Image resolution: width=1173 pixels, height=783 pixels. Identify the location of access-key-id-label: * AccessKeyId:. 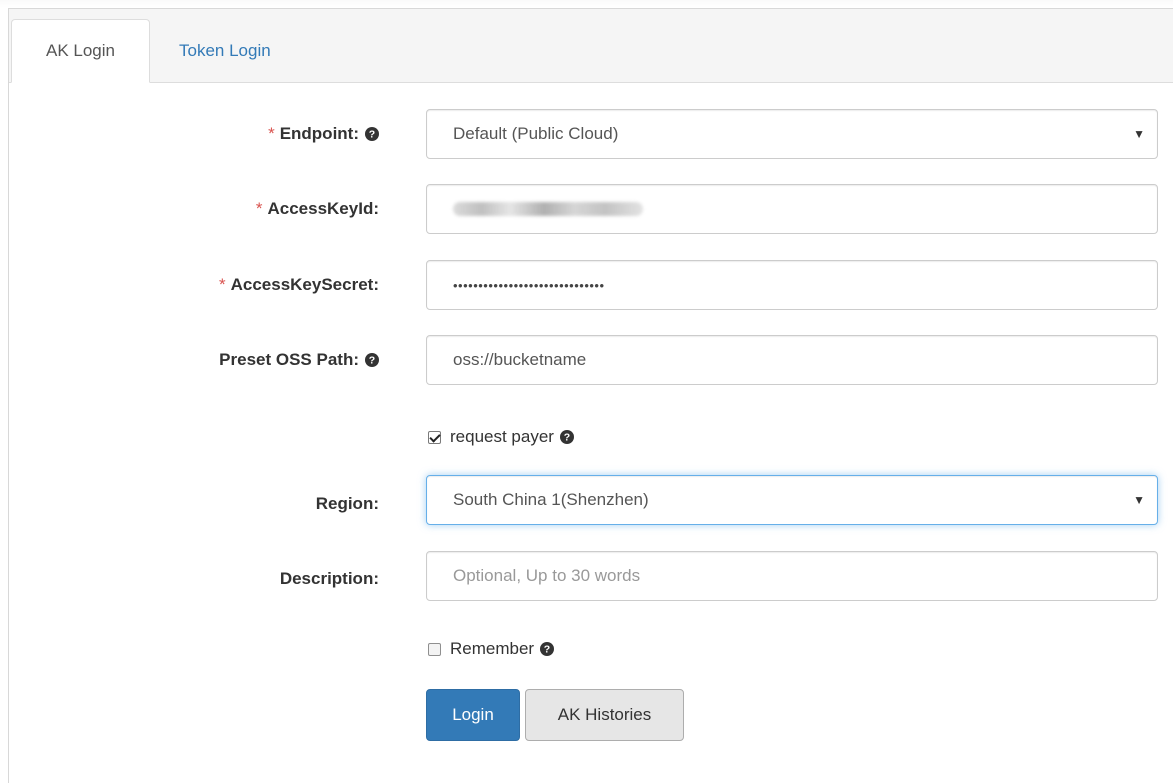
(317, 209).